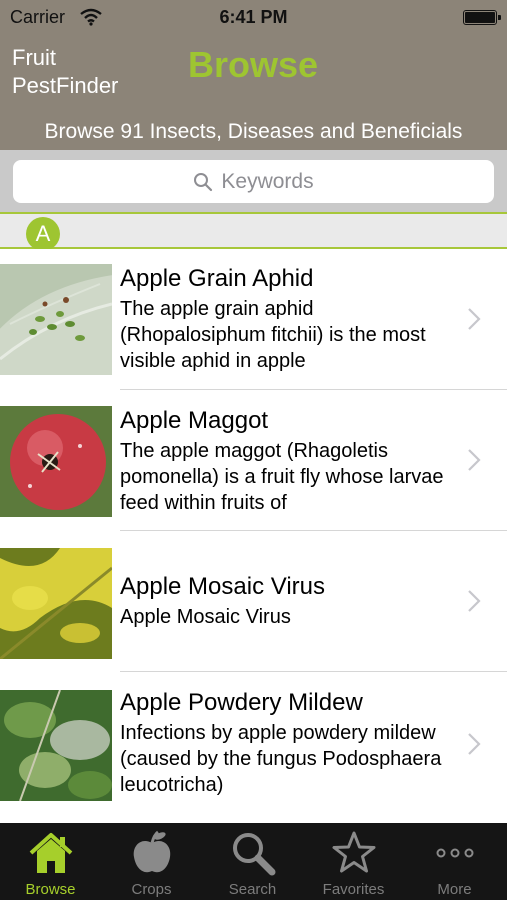 Image resolution: width=507 pixels, height=900 pixels. I want to click on more-dots-icon, so click(455, 853).